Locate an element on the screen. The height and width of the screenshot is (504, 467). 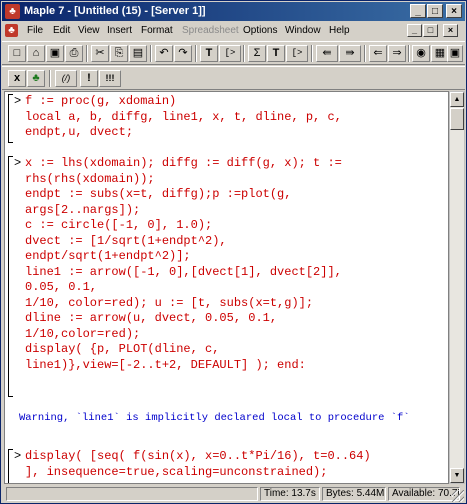
execute-all-icon: !!! is located at coordinates (110, 78).